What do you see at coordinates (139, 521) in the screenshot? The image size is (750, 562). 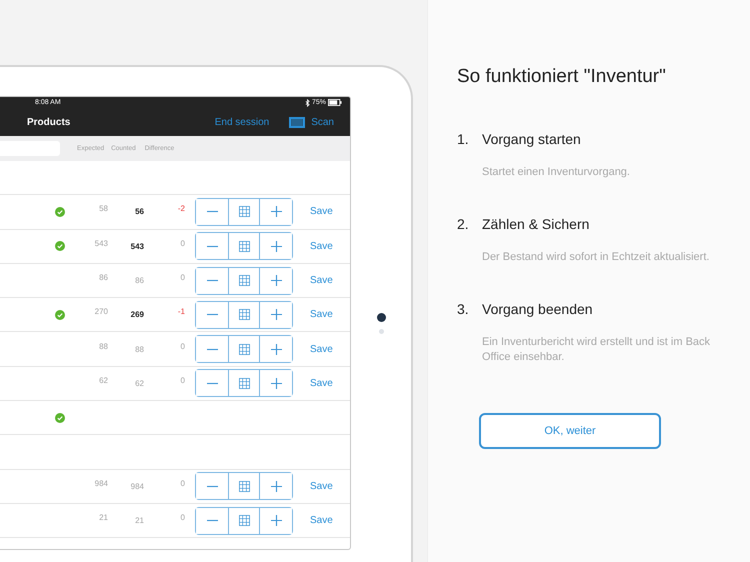 I see `counted-value: 21` at bounding box center [139, 521].